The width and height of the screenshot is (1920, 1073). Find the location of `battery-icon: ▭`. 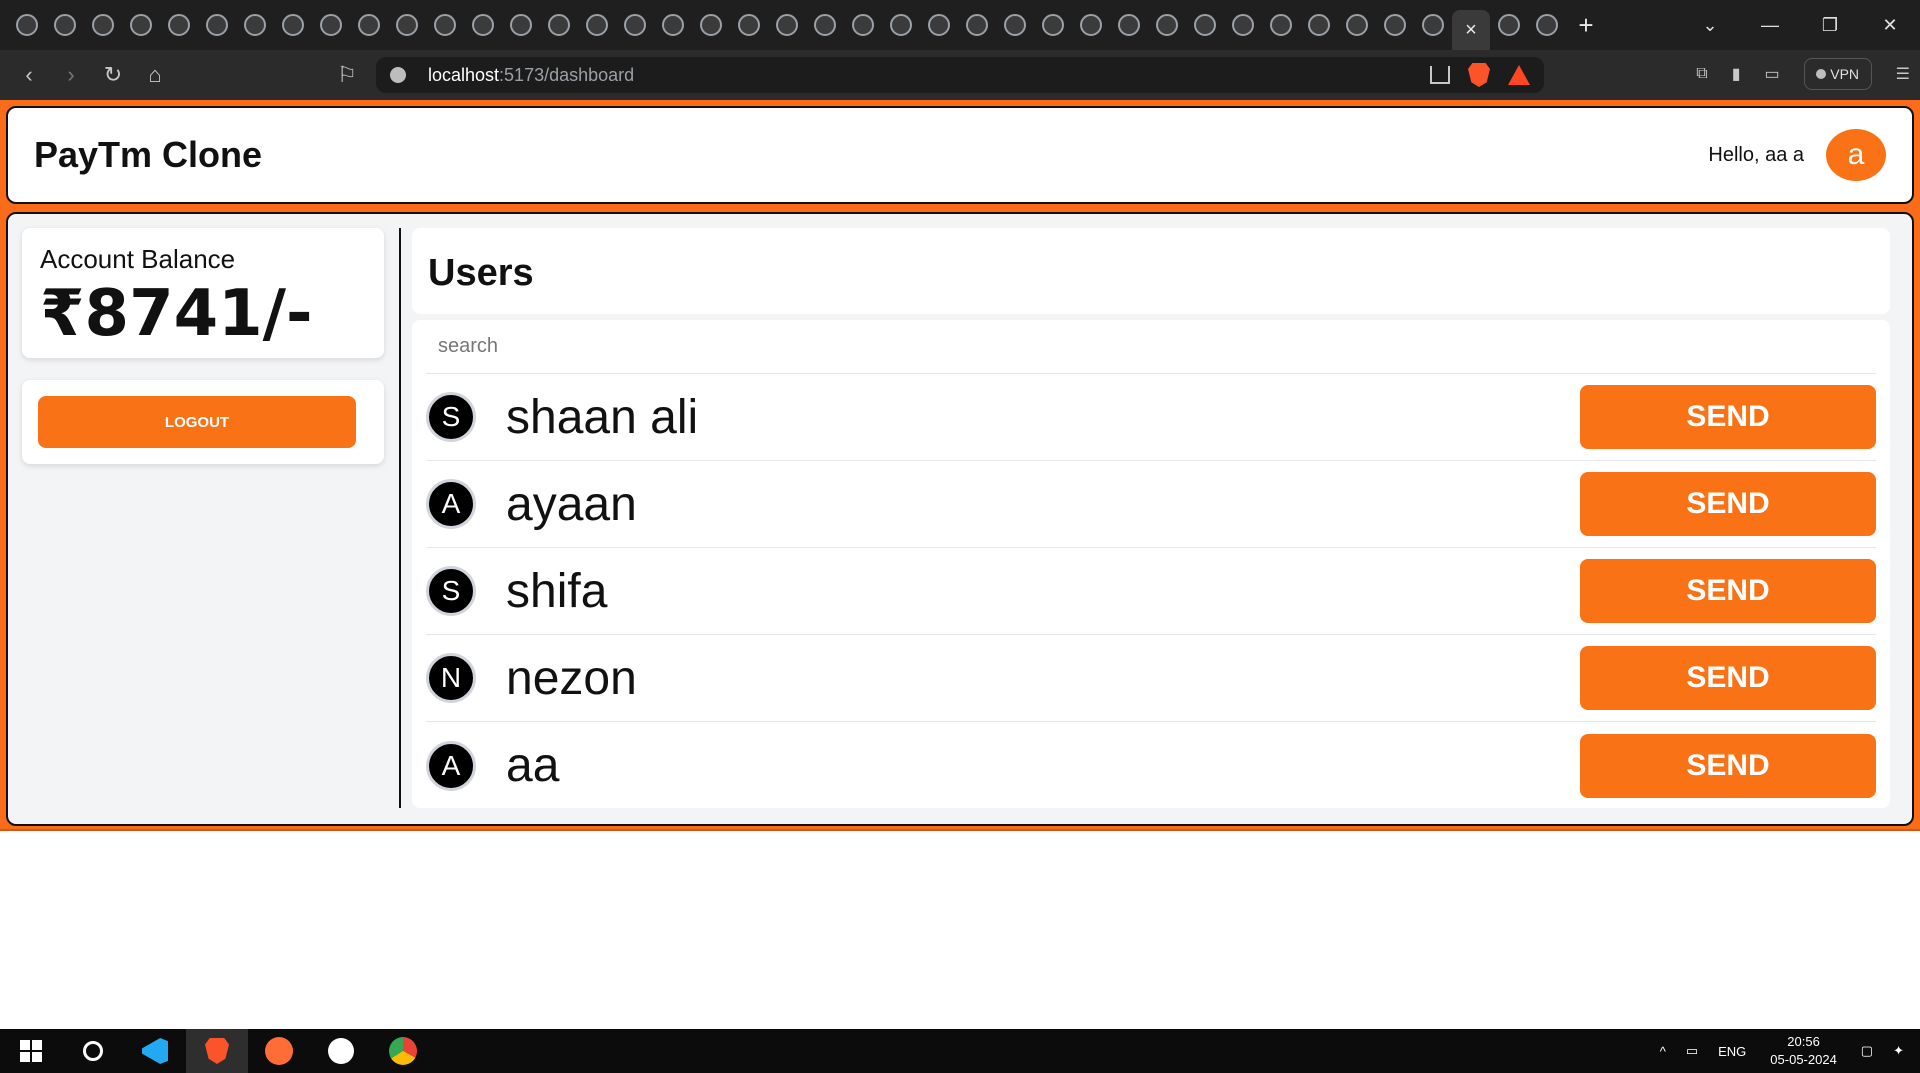

battery-icon: ▭ is located at coordinates (1692, 1051).